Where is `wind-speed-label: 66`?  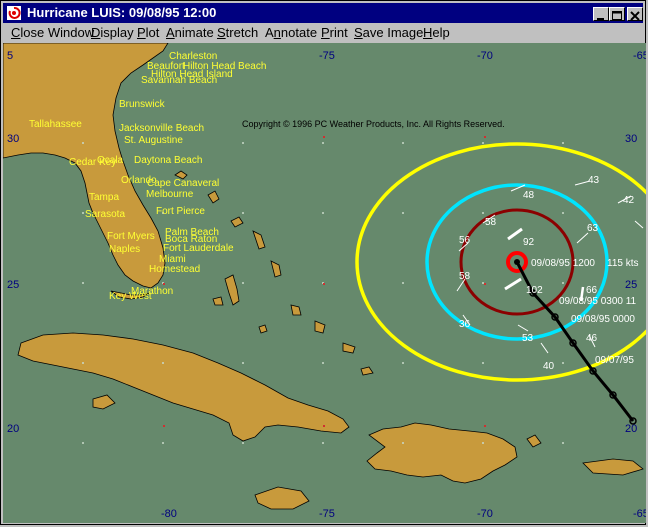
wind-speed-label: 66 is located at coordinates (592, 290).